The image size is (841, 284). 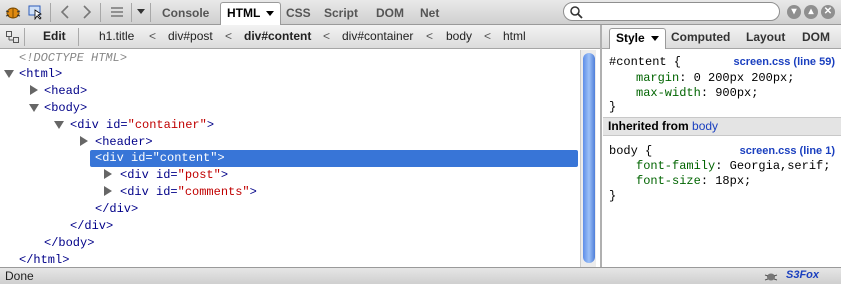 What do you see at coordinates (213, 192) in the screenshot?
I see `attr-value: "comments"` at bounding box center [213, 192].